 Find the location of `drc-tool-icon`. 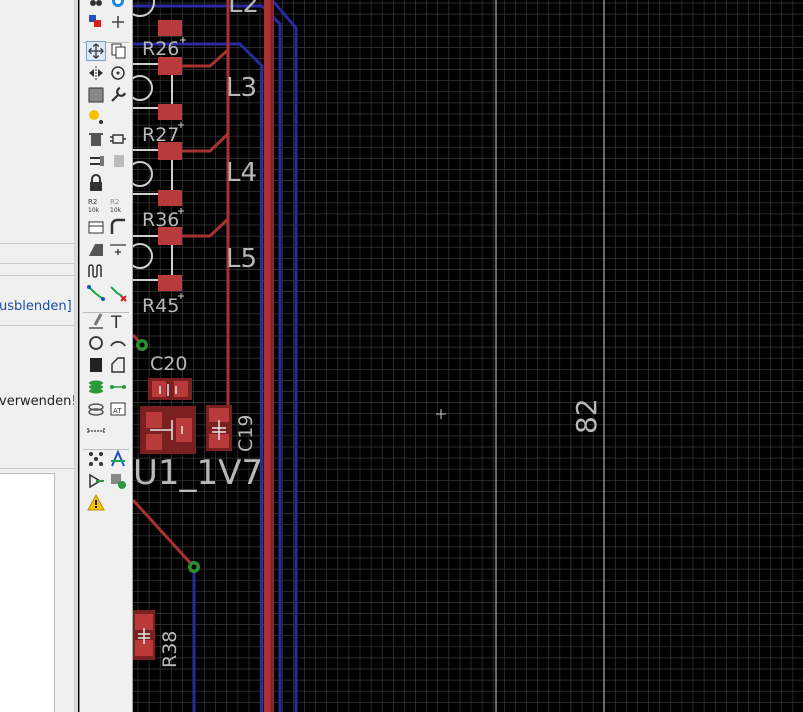

drc-tool-icon is located at coordinates (118, 481).